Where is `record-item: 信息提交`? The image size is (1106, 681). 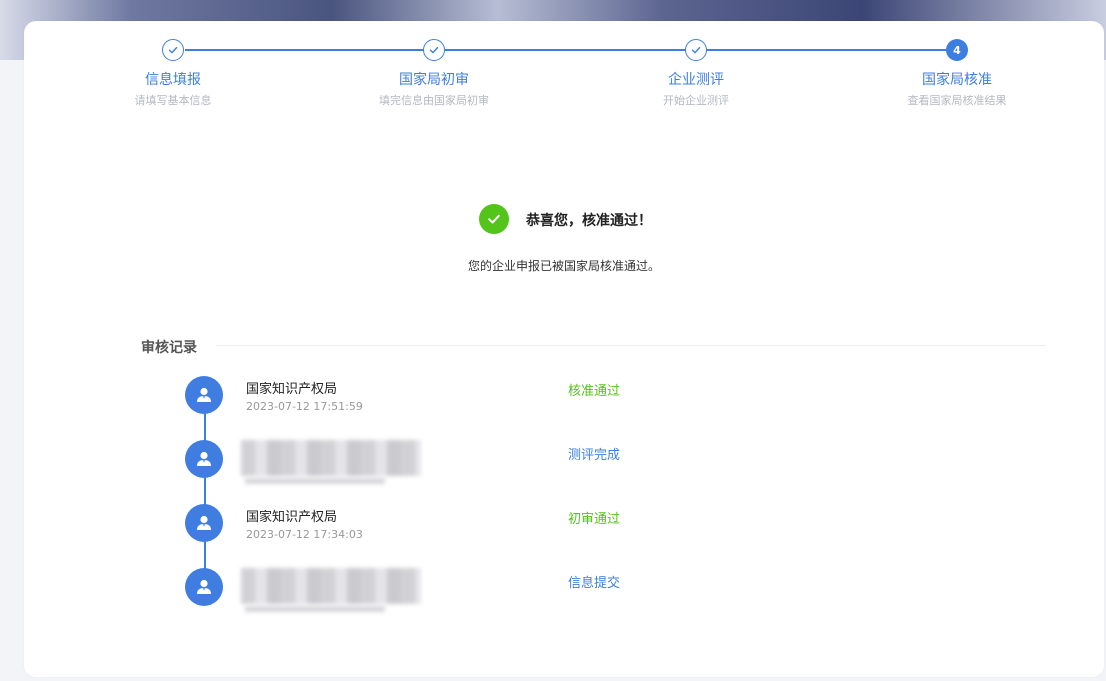
record-item: 信息提交 is located at coordinates (585, 590).